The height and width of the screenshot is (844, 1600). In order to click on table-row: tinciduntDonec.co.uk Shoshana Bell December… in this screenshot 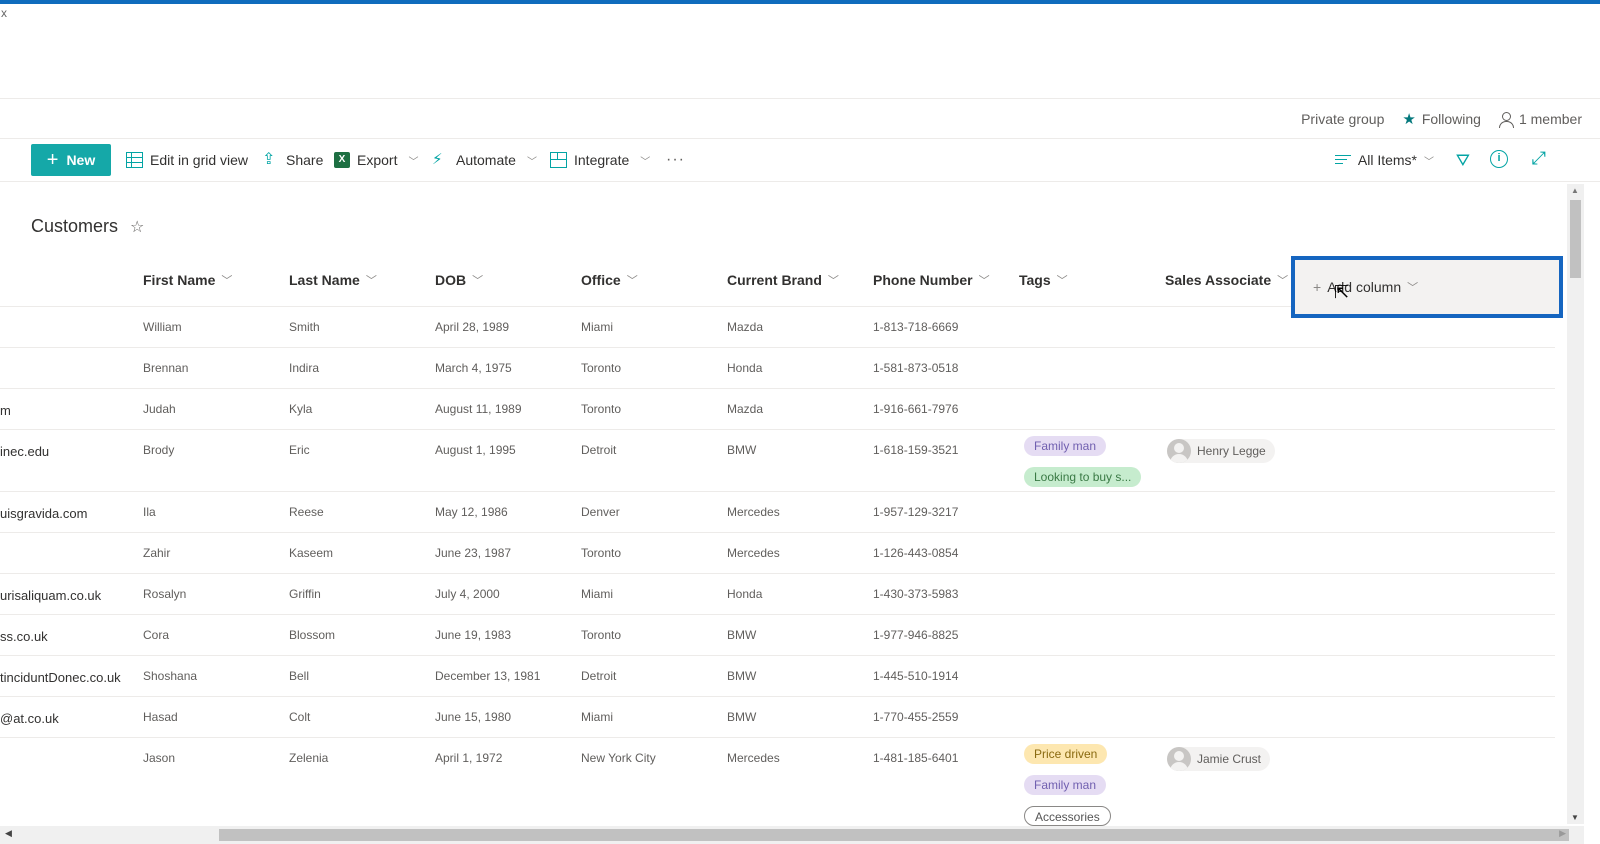, I will do `click(777, 676)`.